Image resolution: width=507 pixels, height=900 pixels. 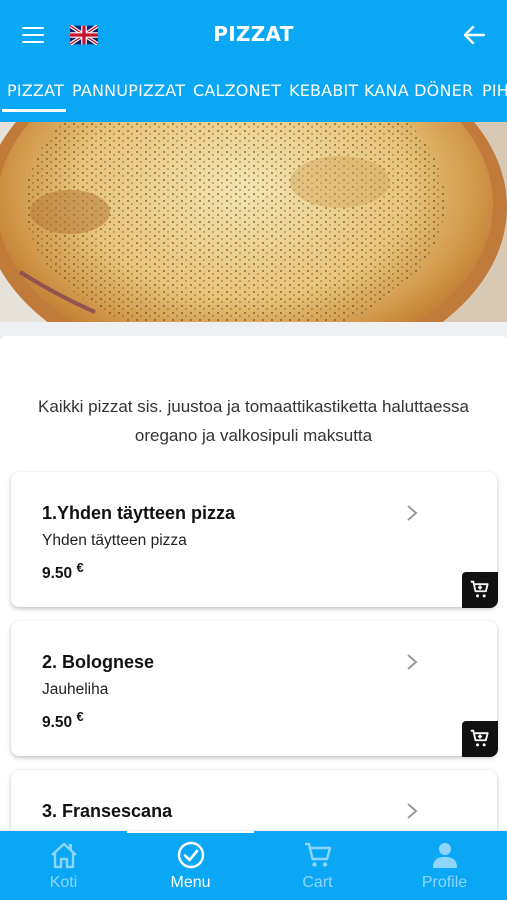 I want to click on nav-koti: Koti, so click(x=63, y=865).